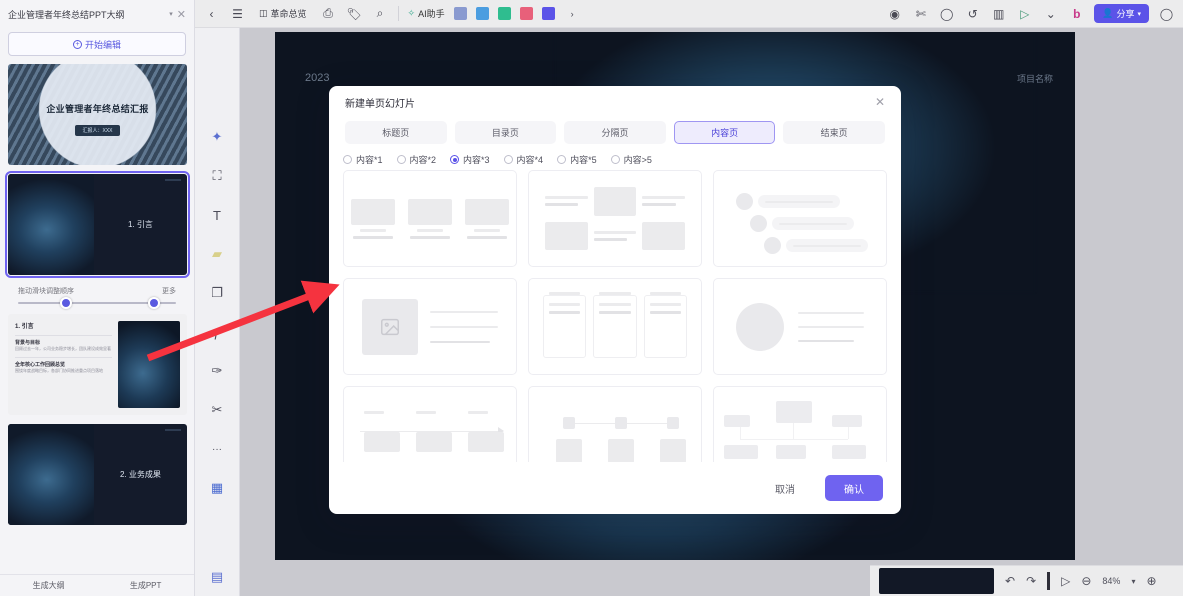  What do you see at coordinates (793, 431) in the screenshot?
I see `org-connector-v` at bounding box center [793, 431].